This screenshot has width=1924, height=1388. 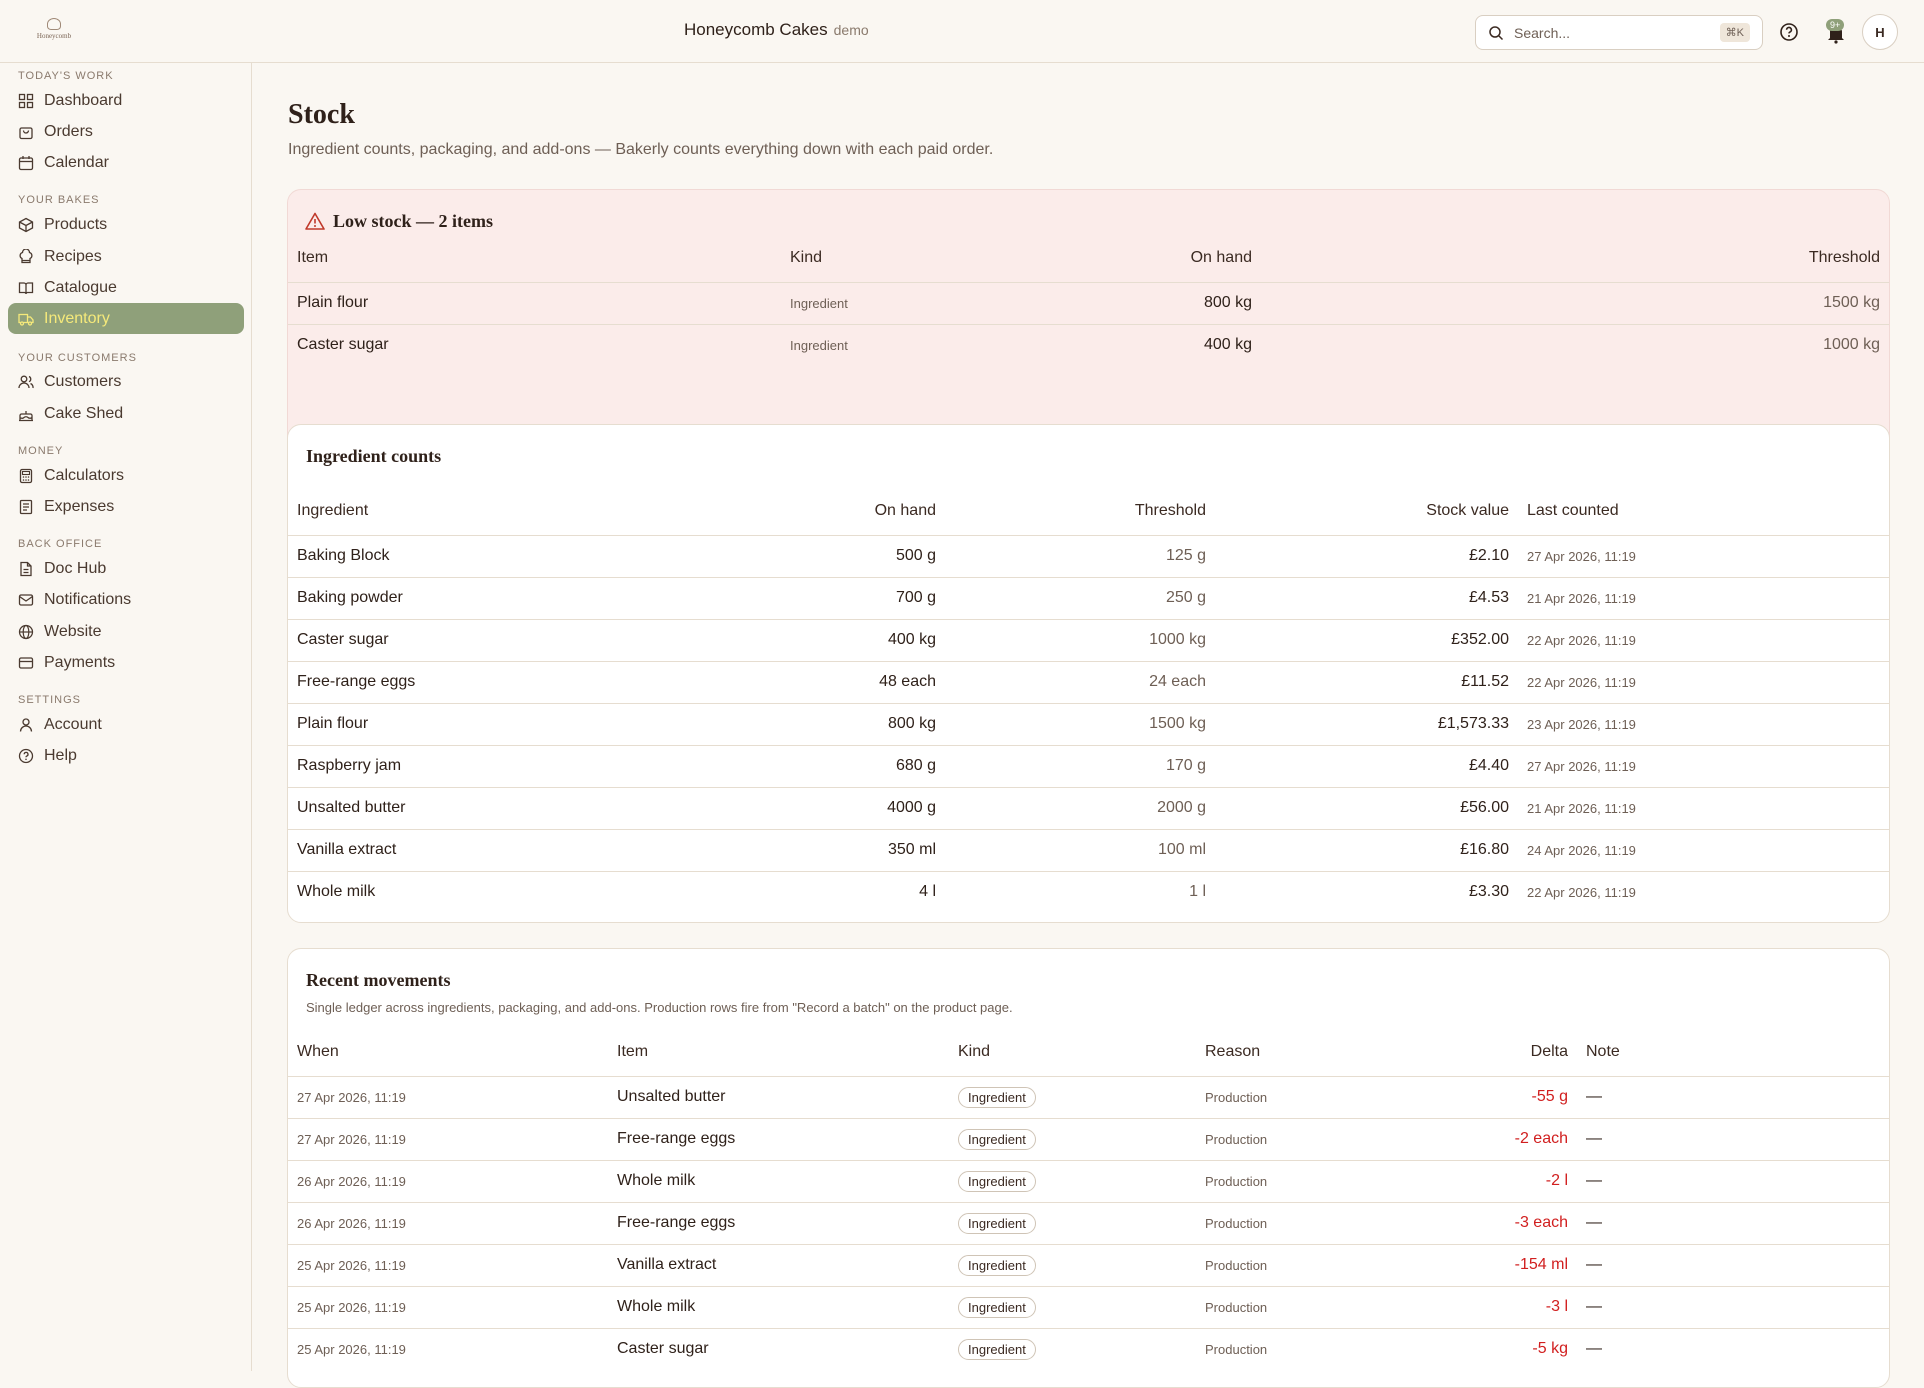 I want to click on sidebar-item-payments: Payments, so click(x=126, y=662).